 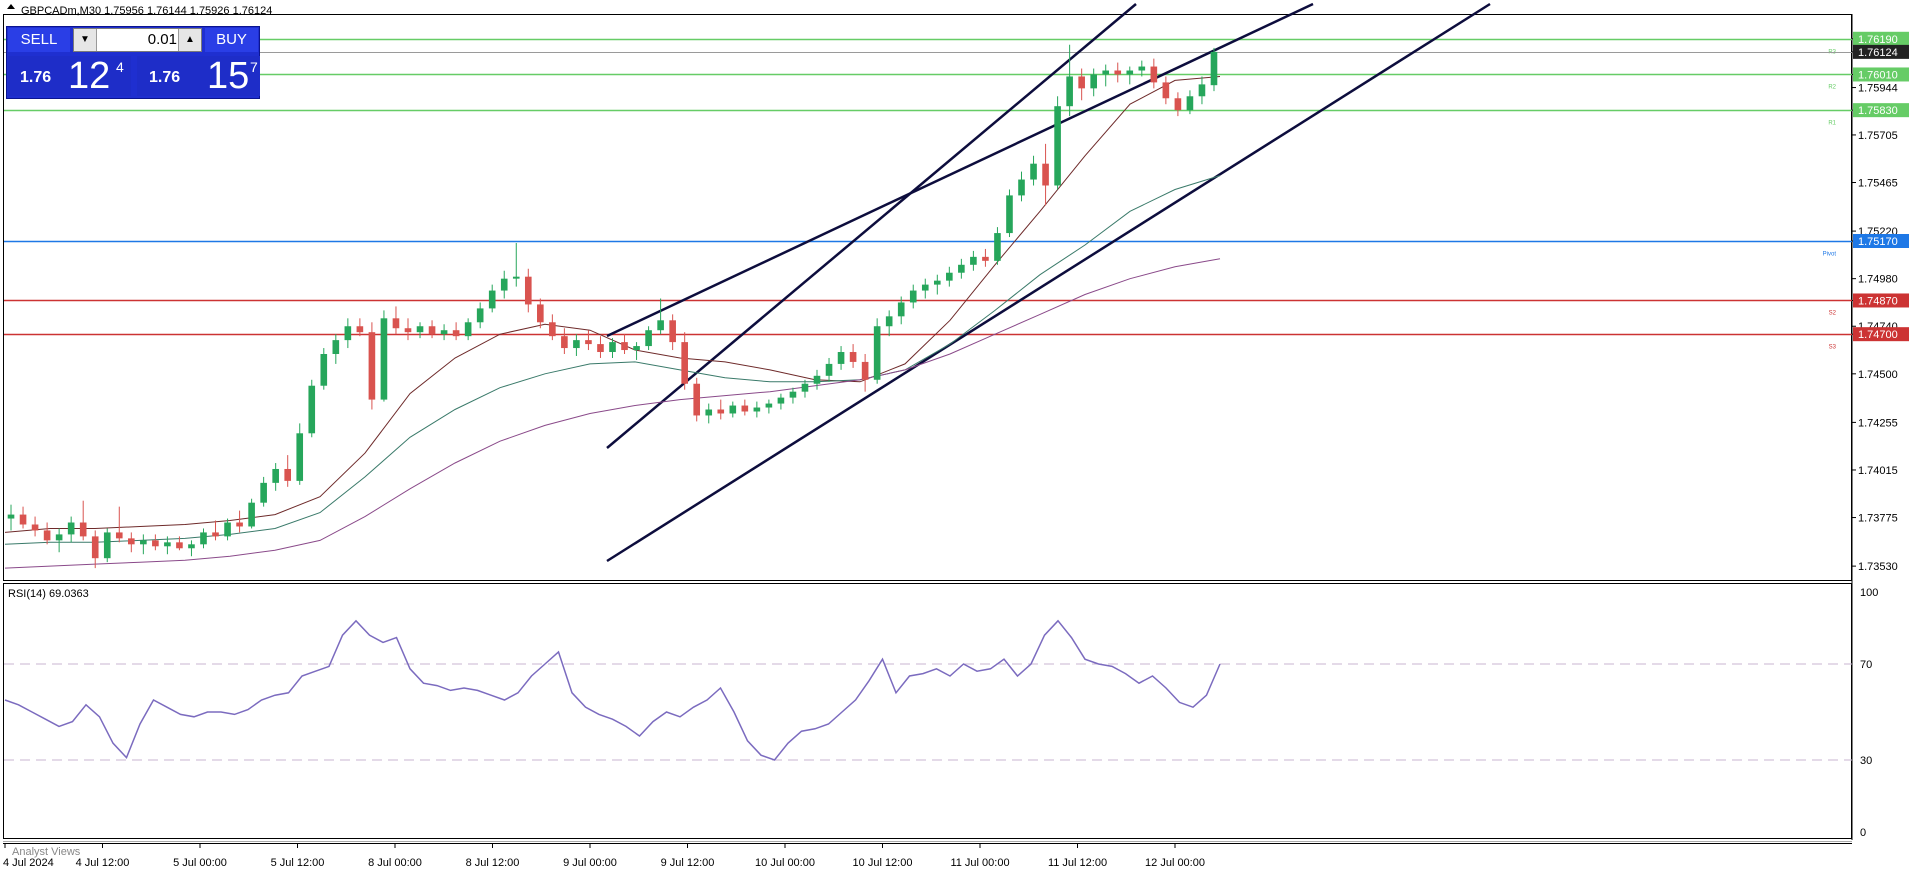 I want to click on time-tick-label: 9 Jul 00:00, so click(x=590, y=863).